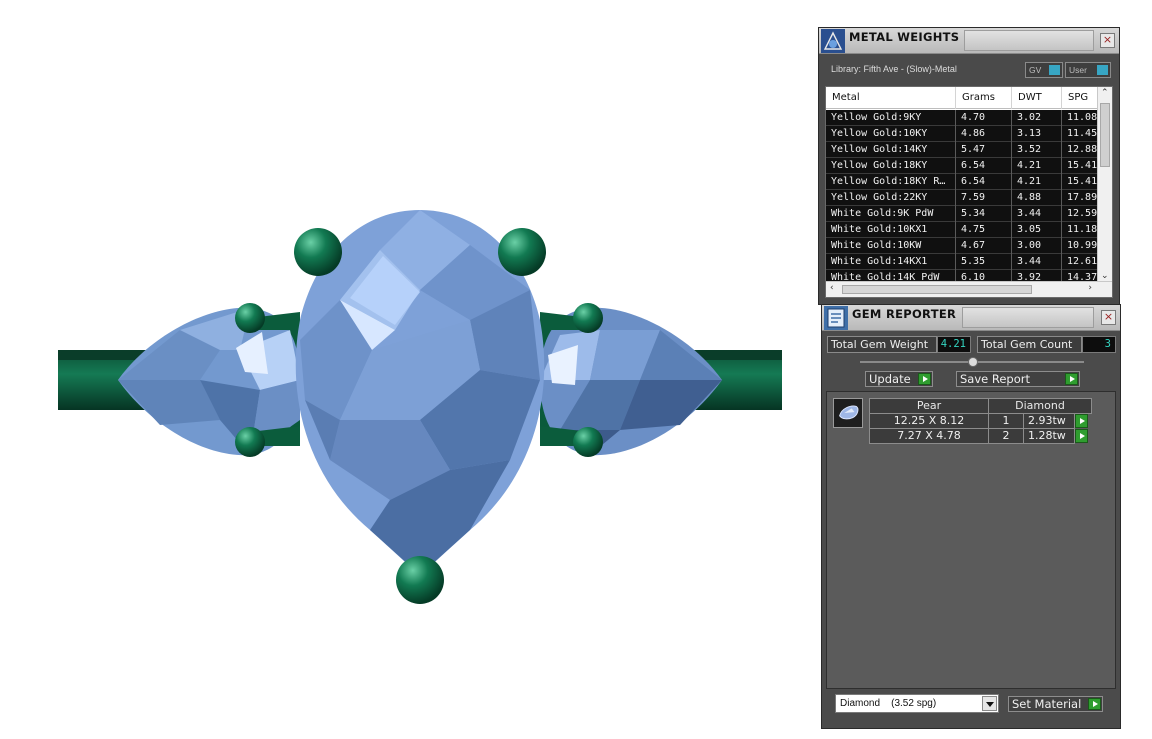 This screenshot has width=1152, height=739. I want to click on grams-value: 5.47, so click(984, 150).